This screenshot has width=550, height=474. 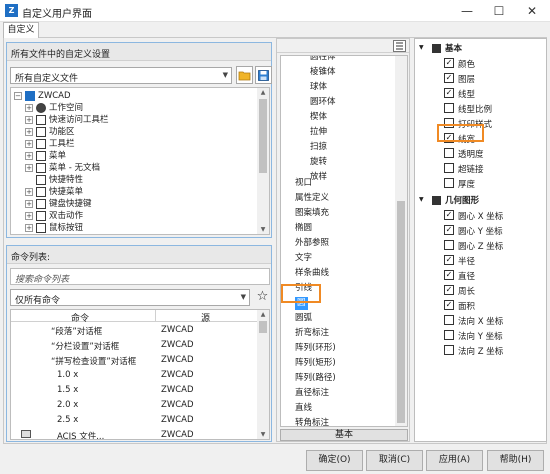 What do you see at coordinates (134, 168) in the screenshot?
I see `tree-item: + 菜单 - 无文档` at bounding box center [134, 168].